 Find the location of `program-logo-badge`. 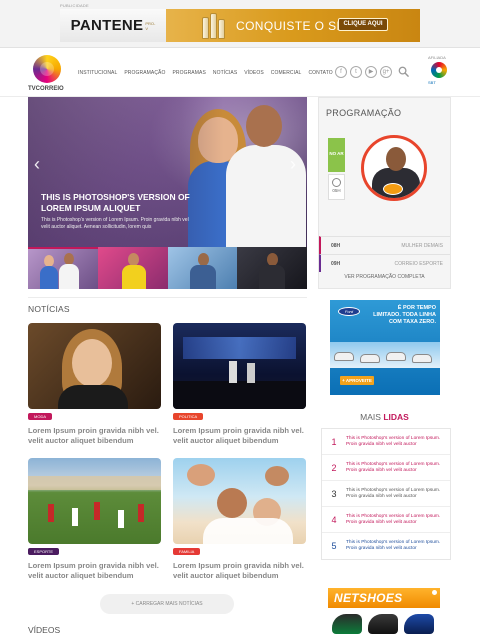

program-logo-badge is located at coordinates (393, 189).